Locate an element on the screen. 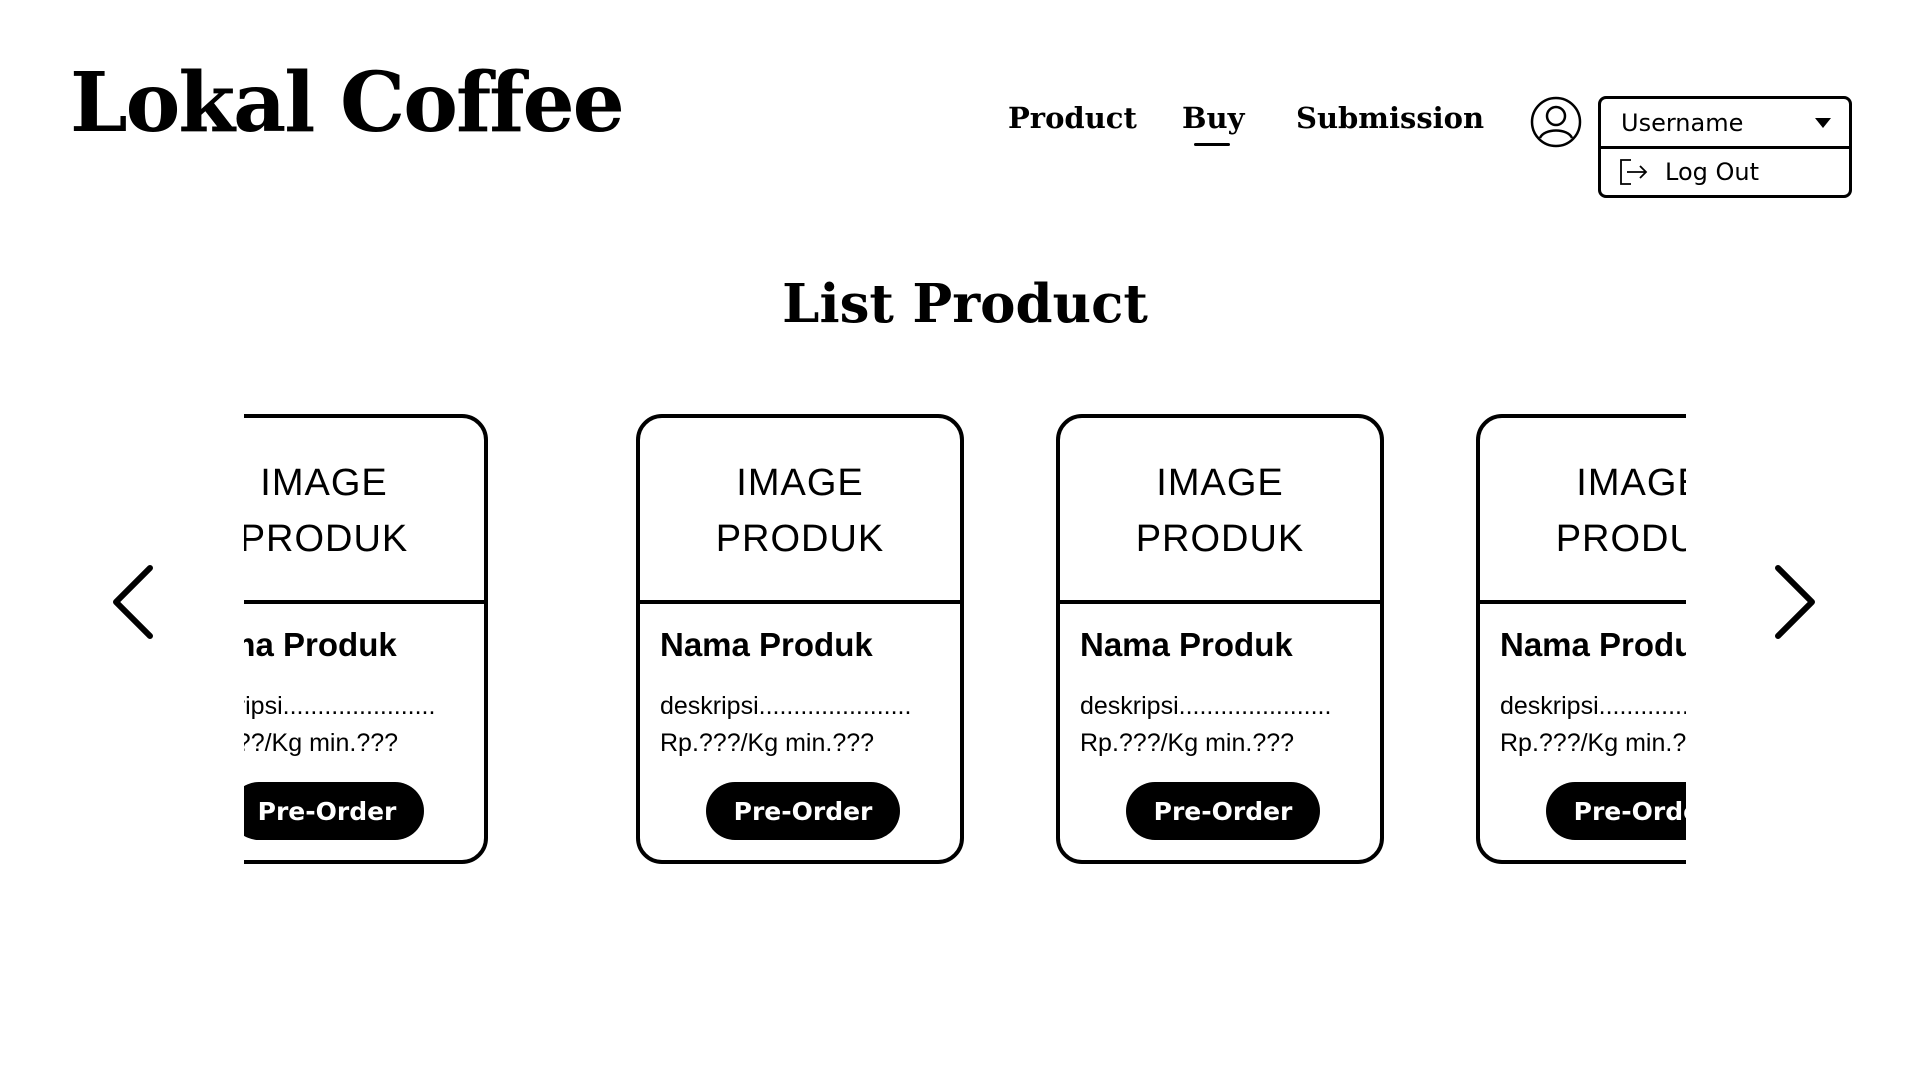  nav-product: Product is located at coordinates (1072, 118).